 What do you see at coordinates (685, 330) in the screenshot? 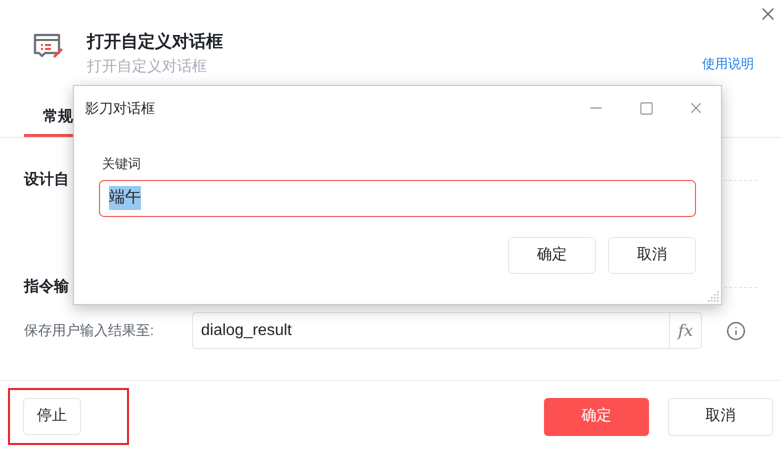
I see `formula-button: fx` at bounding box center [685, 330].